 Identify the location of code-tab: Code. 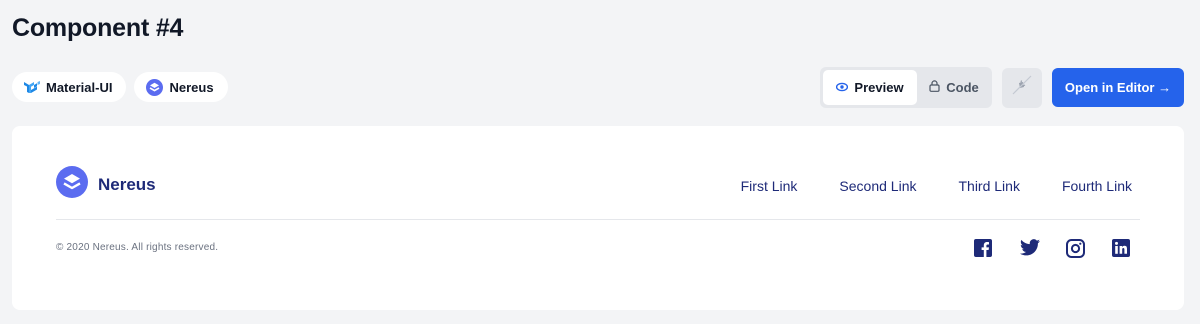
(954, 87).